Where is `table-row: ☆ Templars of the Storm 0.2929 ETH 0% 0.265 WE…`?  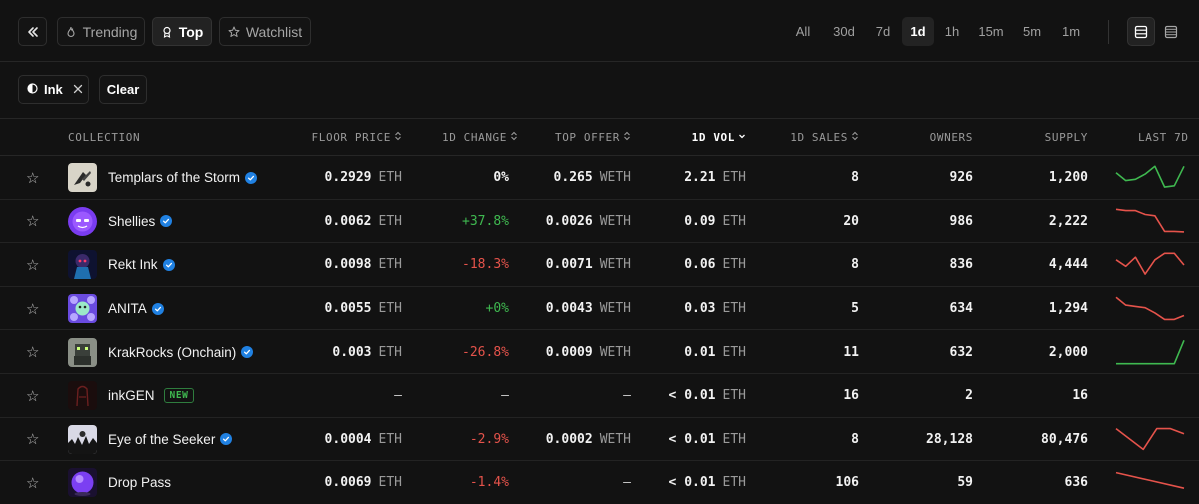 table-row: ☆ Templars of the Storm 0.2929 ETH 0% 0.265 WE… is located at coordinates (599, 178).